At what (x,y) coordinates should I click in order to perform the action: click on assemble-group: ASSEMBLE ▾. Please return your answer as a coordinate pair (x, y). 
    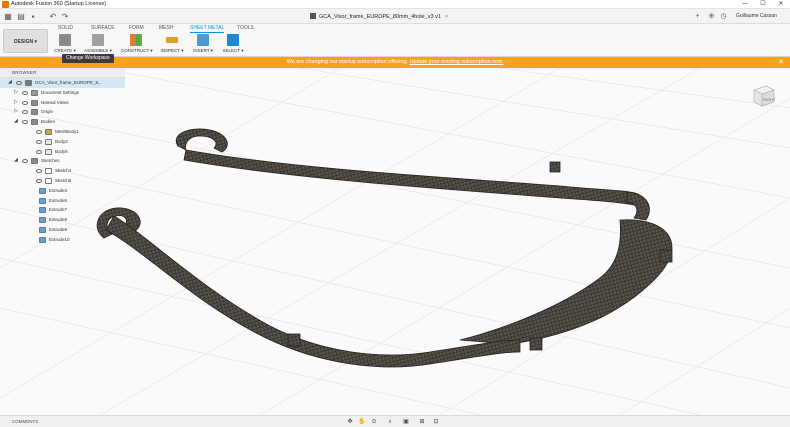
    Looking at the image, I should click on (98, 45).